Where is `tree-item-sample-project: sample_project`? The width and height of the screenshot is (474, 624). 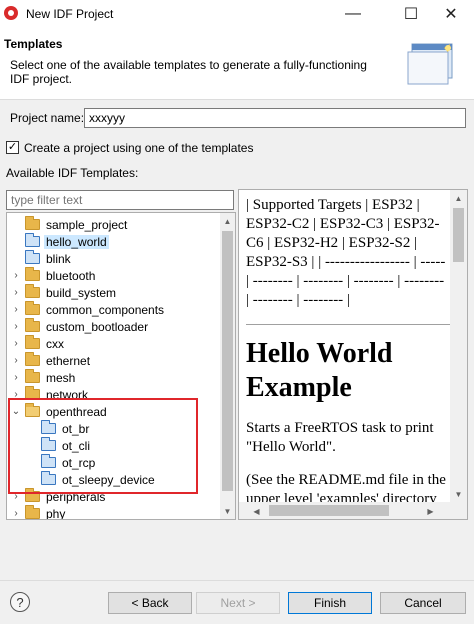 tree-item-sample-project: sample_project is located at coordinates (114, 224).